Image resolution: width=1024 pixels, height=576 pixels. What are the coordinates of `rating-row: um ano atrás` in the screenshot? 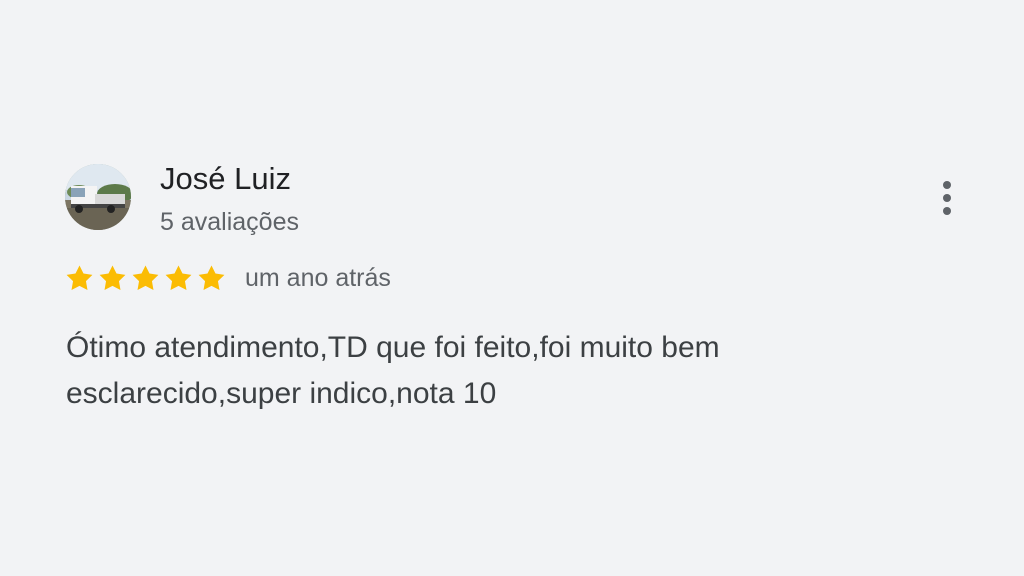 It's located at (227, 278).